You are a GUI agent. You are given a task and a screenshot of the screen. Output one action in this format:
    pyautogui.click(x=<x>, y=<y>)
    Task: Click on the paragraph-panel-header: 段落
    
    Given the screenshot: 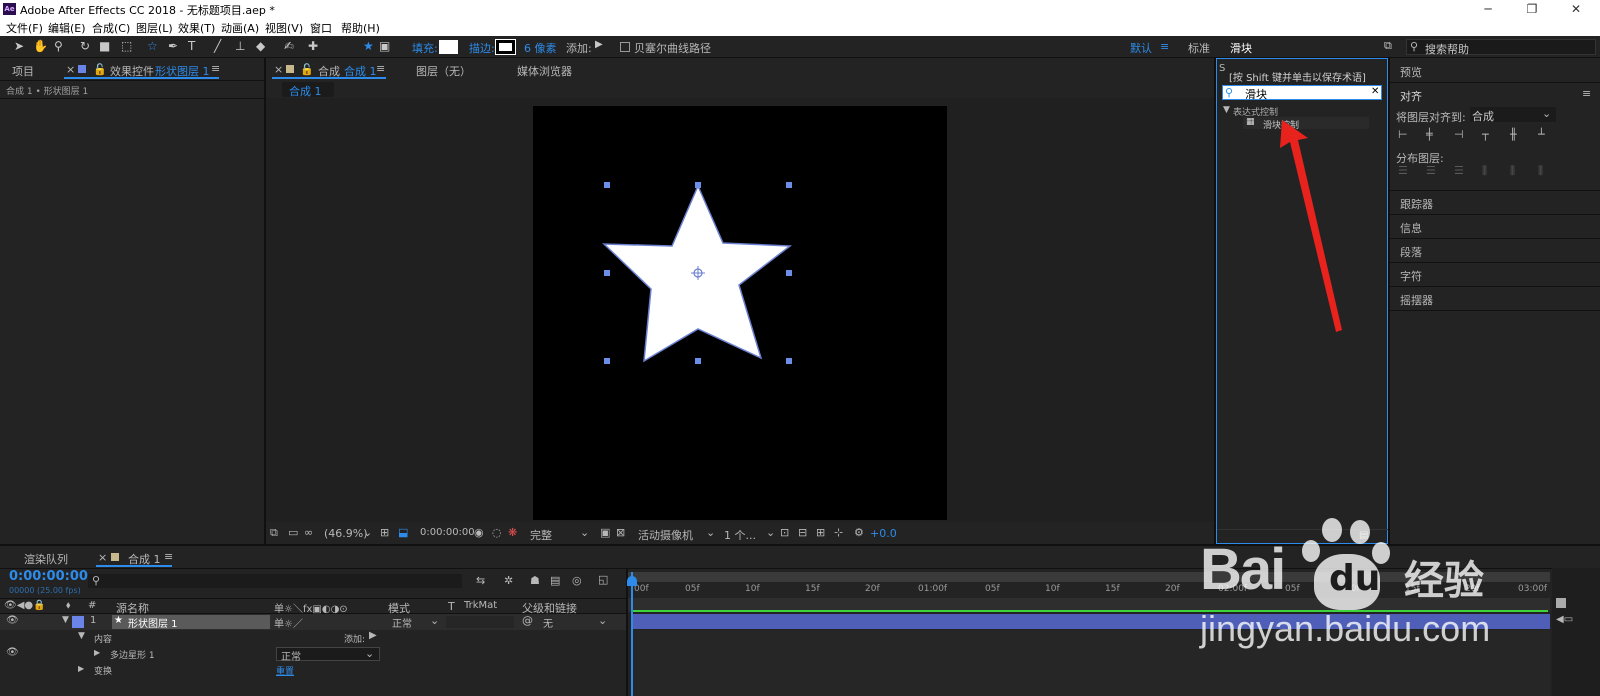 What is the action you would take?
    pyautogui.click(x=1411, y=252)
    